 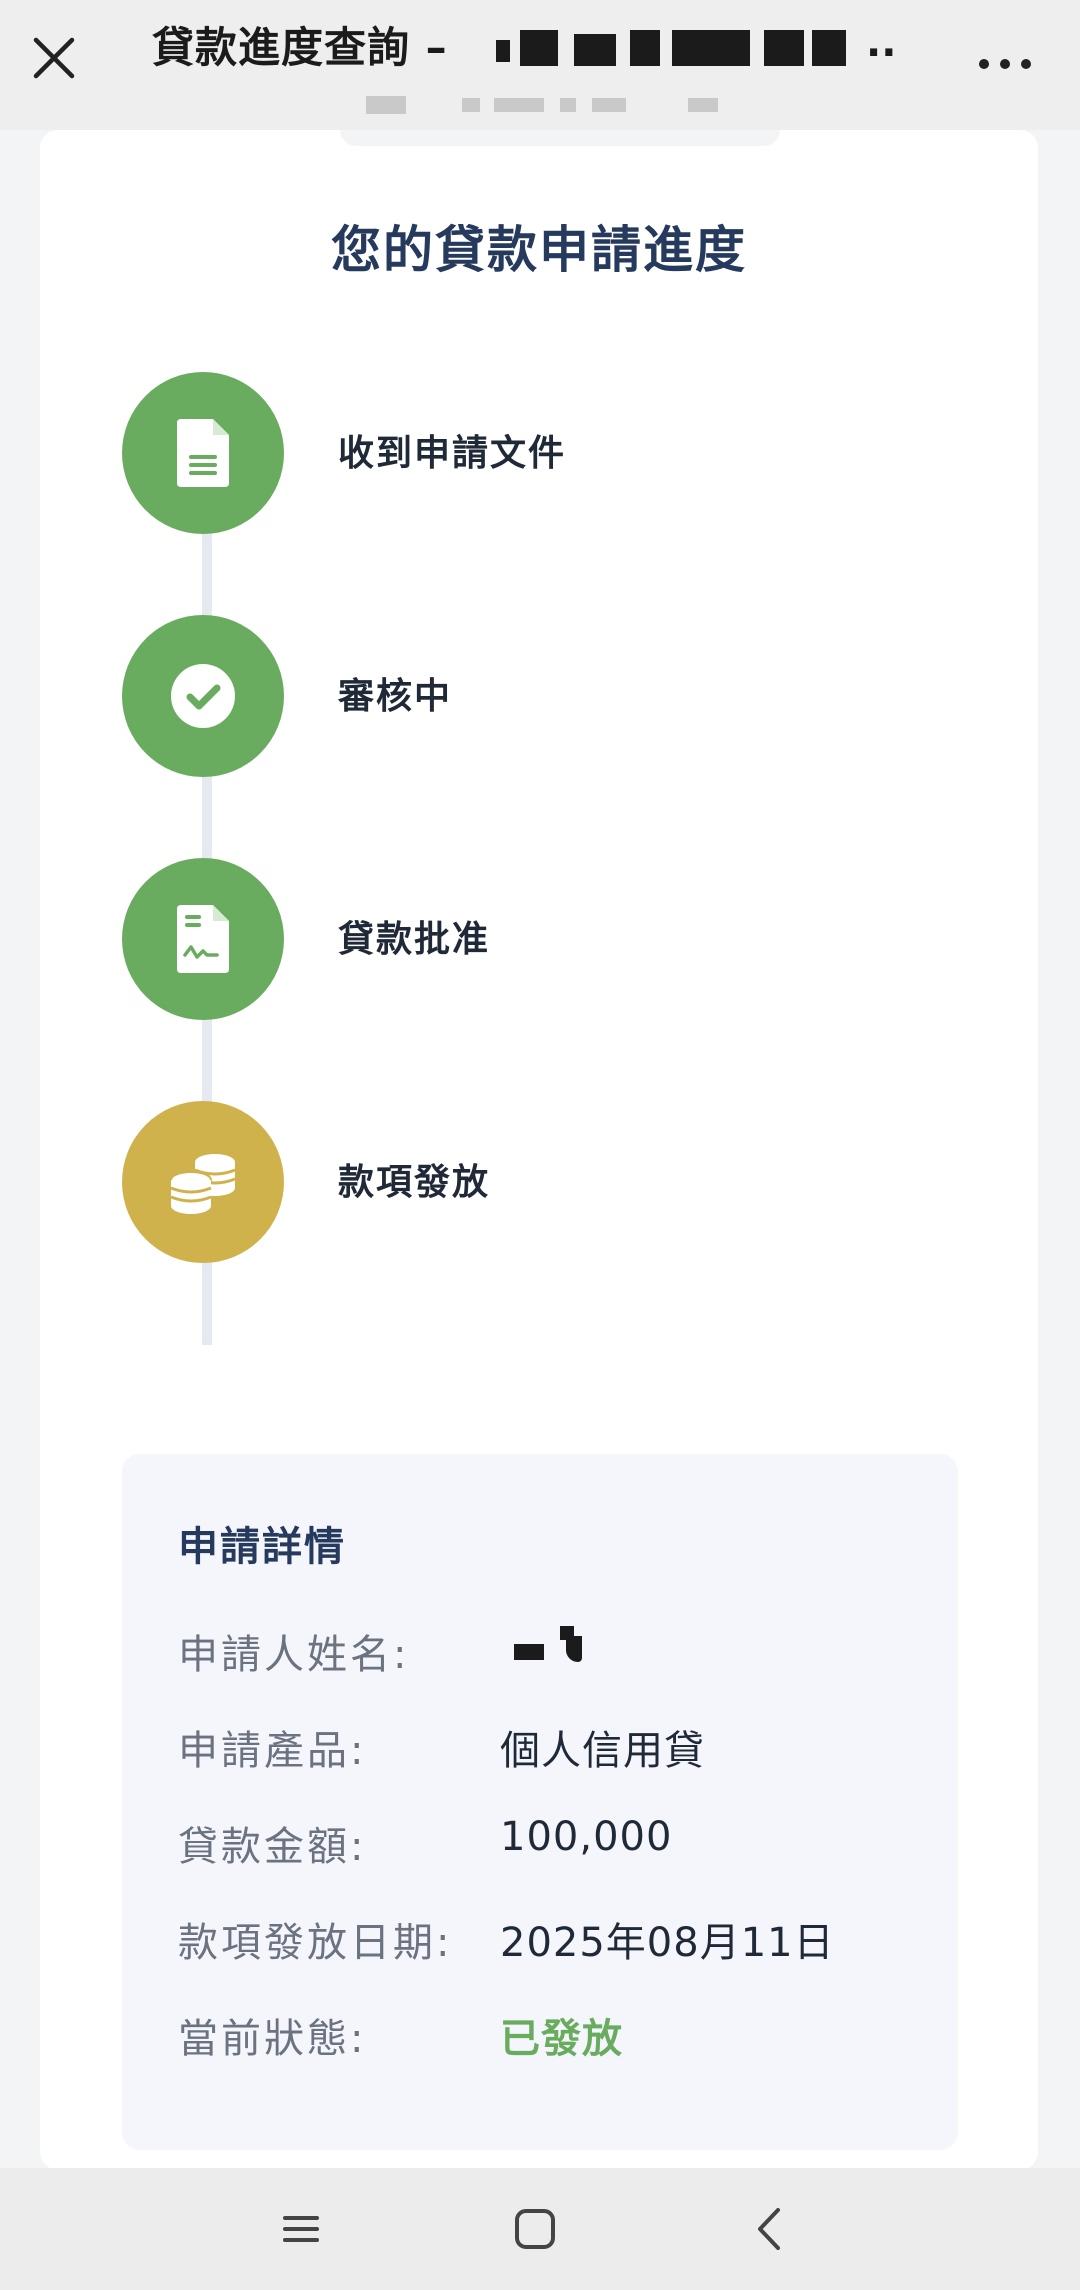 What do you see at coordinates (262, 1547) in the screenshot?
I see `details-title: 申請詳情` at bounding box center [262, 1547].